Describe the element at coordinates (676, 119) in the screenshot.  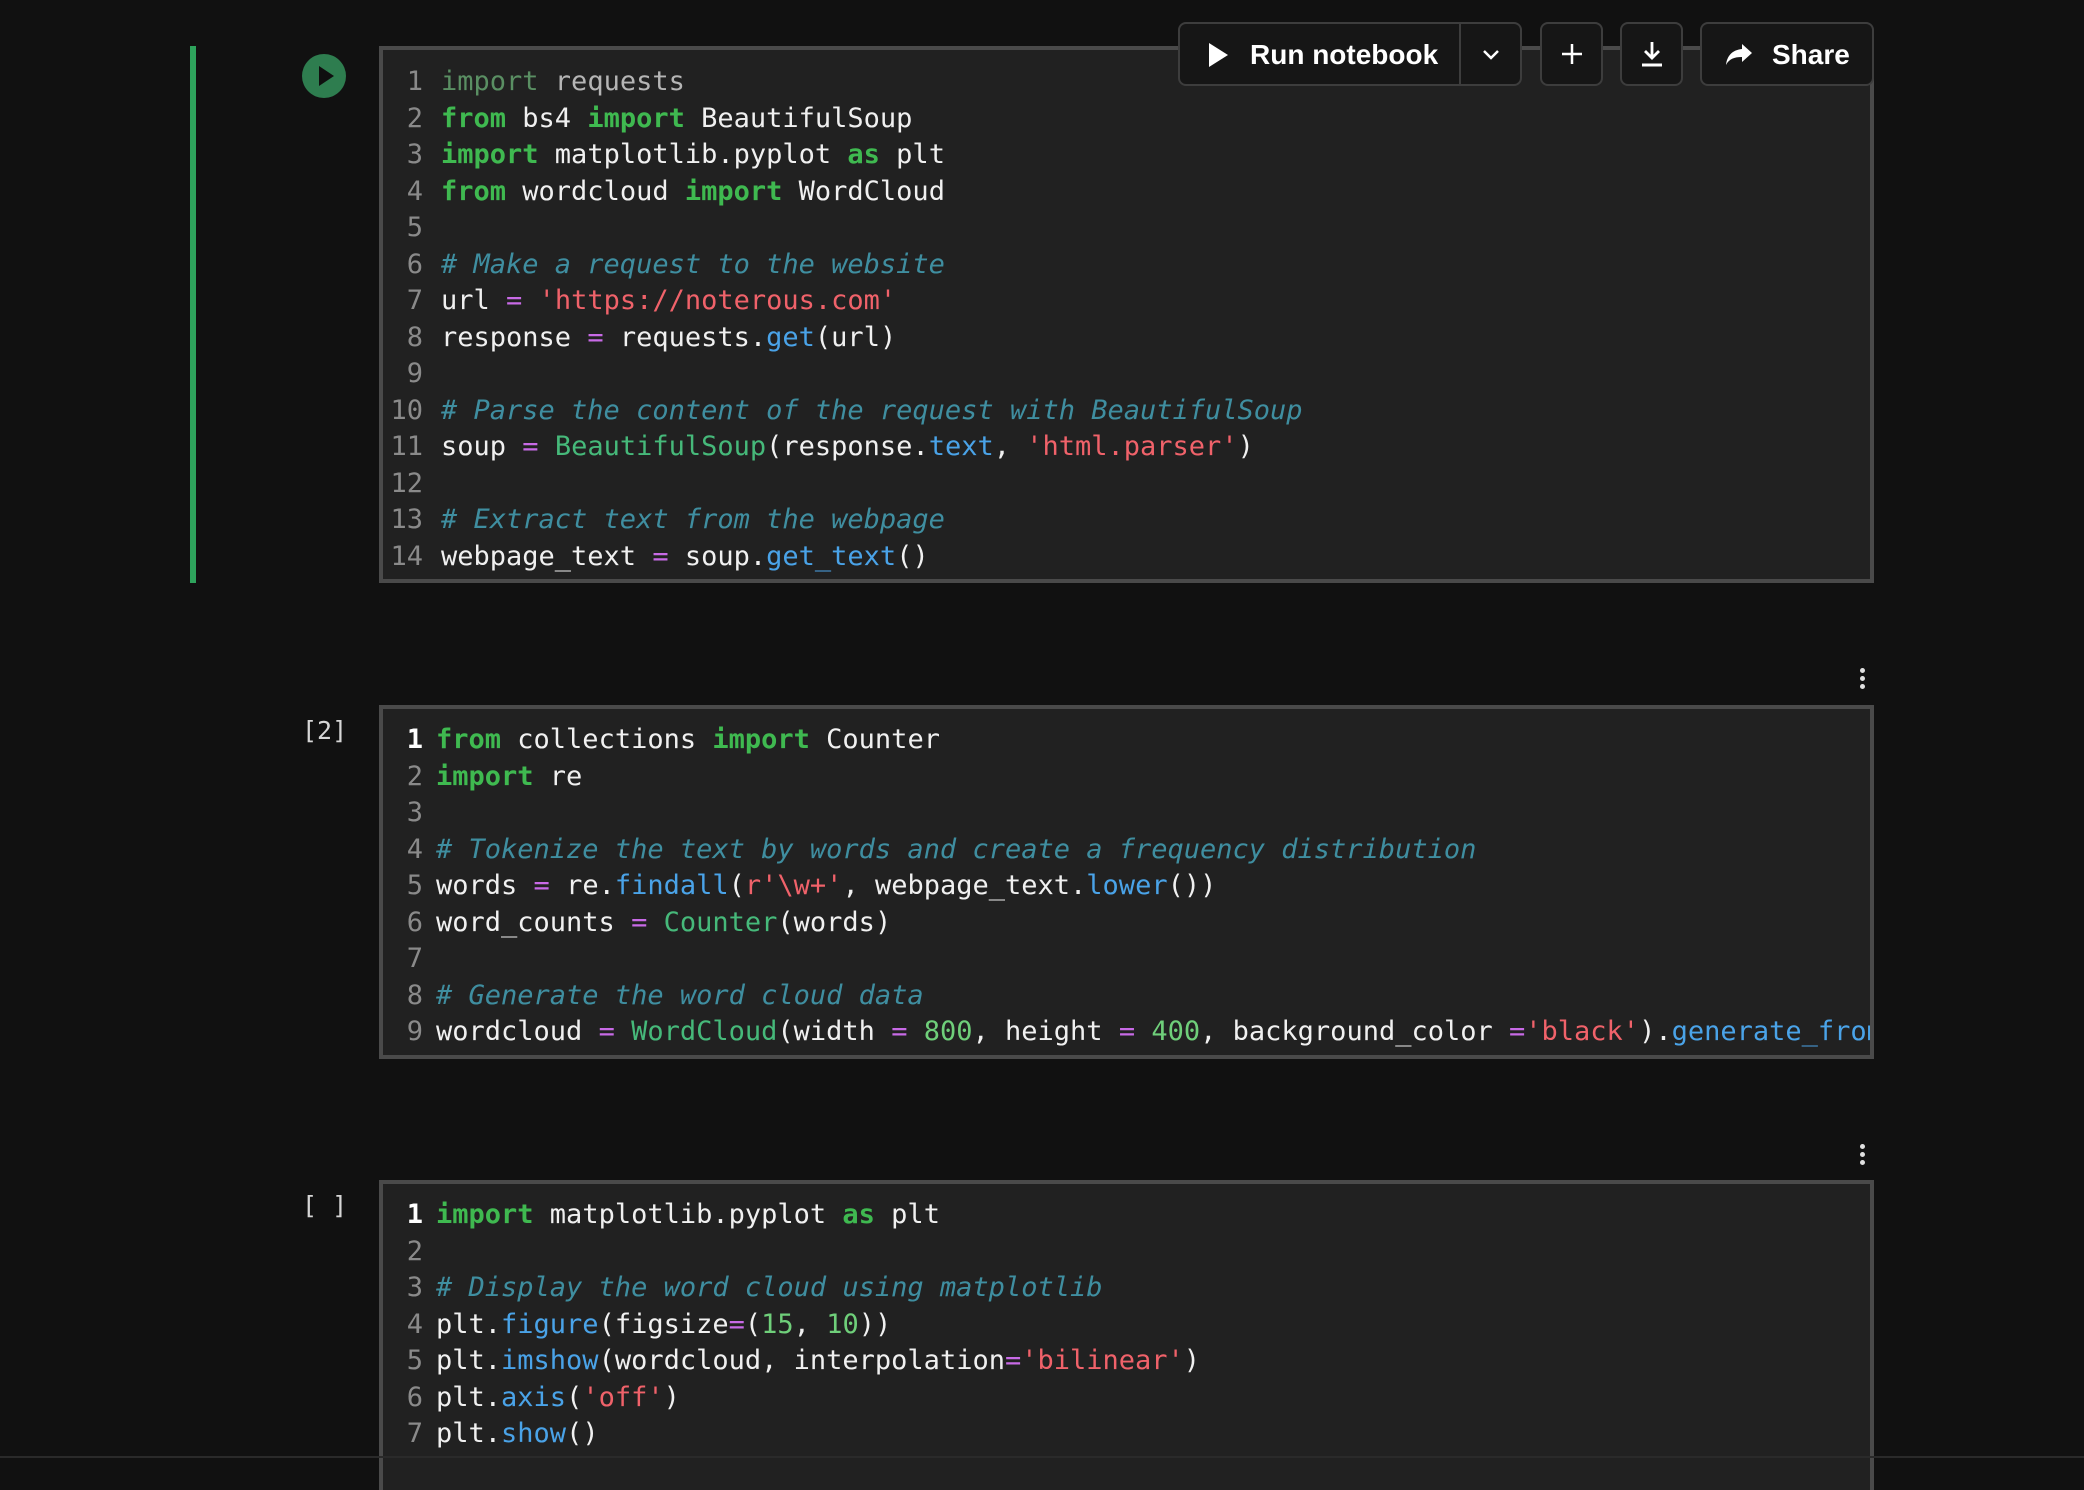
I see `code-text: from bs4 import BeautifulSoup` at that location.